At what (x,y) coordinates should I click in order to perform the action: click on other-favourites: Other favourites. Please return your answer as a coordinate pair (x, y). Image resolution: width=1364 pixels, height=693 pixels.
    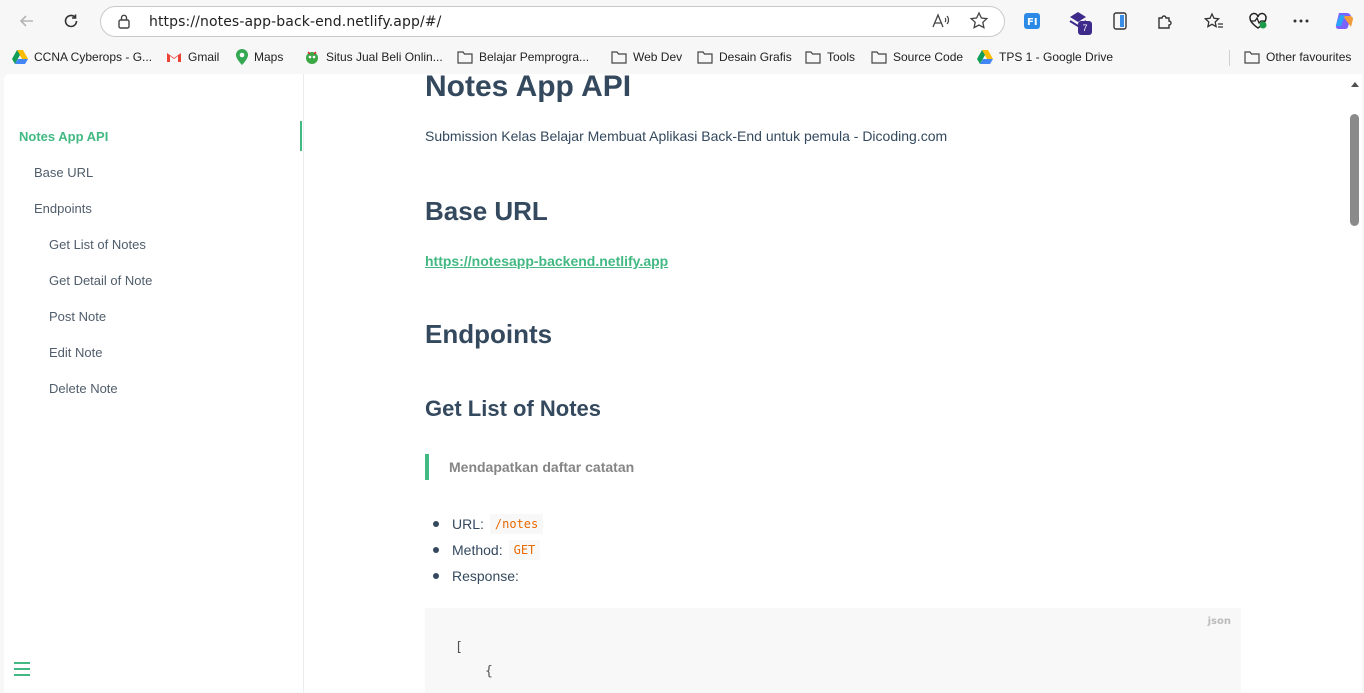
    Looking at the image, I should click on (1297, 57).